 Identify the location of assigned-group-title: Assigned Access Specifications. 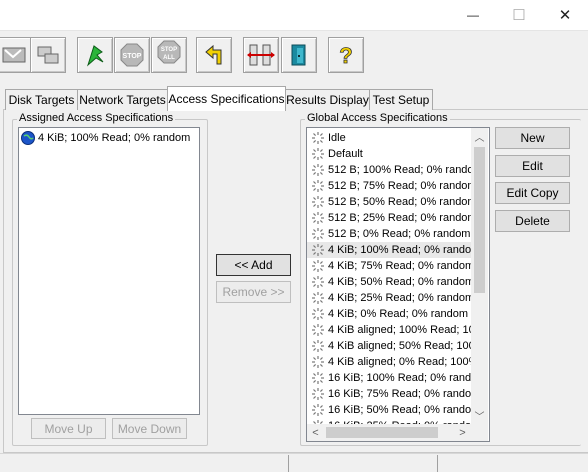
(96, 118).